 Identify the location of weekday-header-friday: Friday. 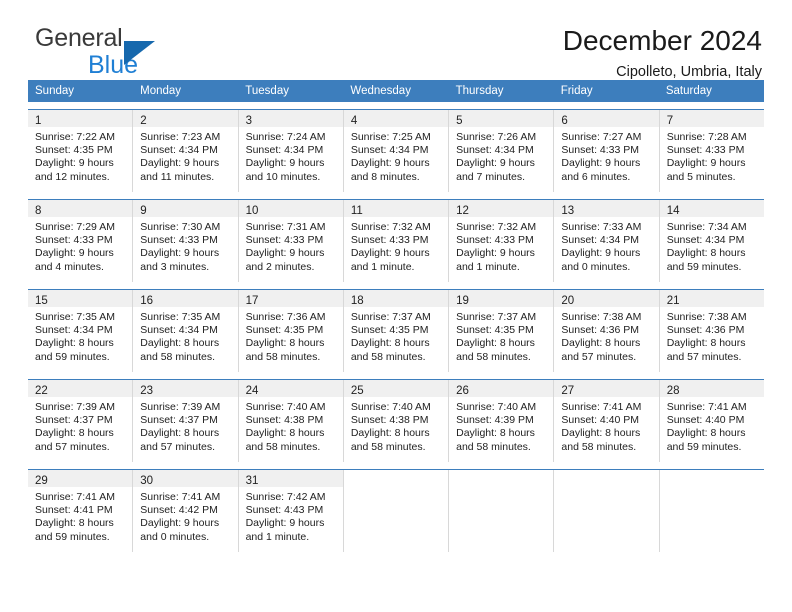
(576, 91).